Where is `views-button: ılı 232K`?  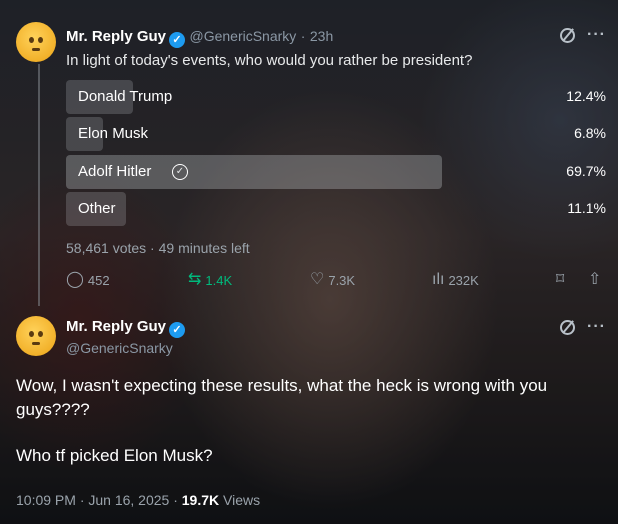
views-button: ılı 232K is located at coordinates (455, 280).